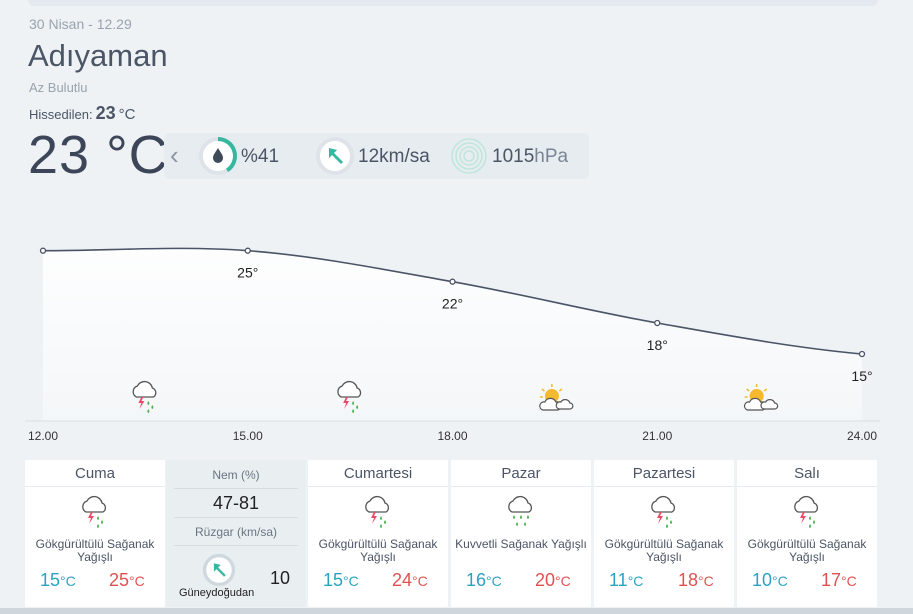 This screenshot has width=913, height=614. What do you see at coordinates (521, 533) in the screenshot?
I see `forecast-card-pazar: Pazar Kuvvetli Sağanak Yağışlı 16°C 20°C` at bounding box center [521, 533].